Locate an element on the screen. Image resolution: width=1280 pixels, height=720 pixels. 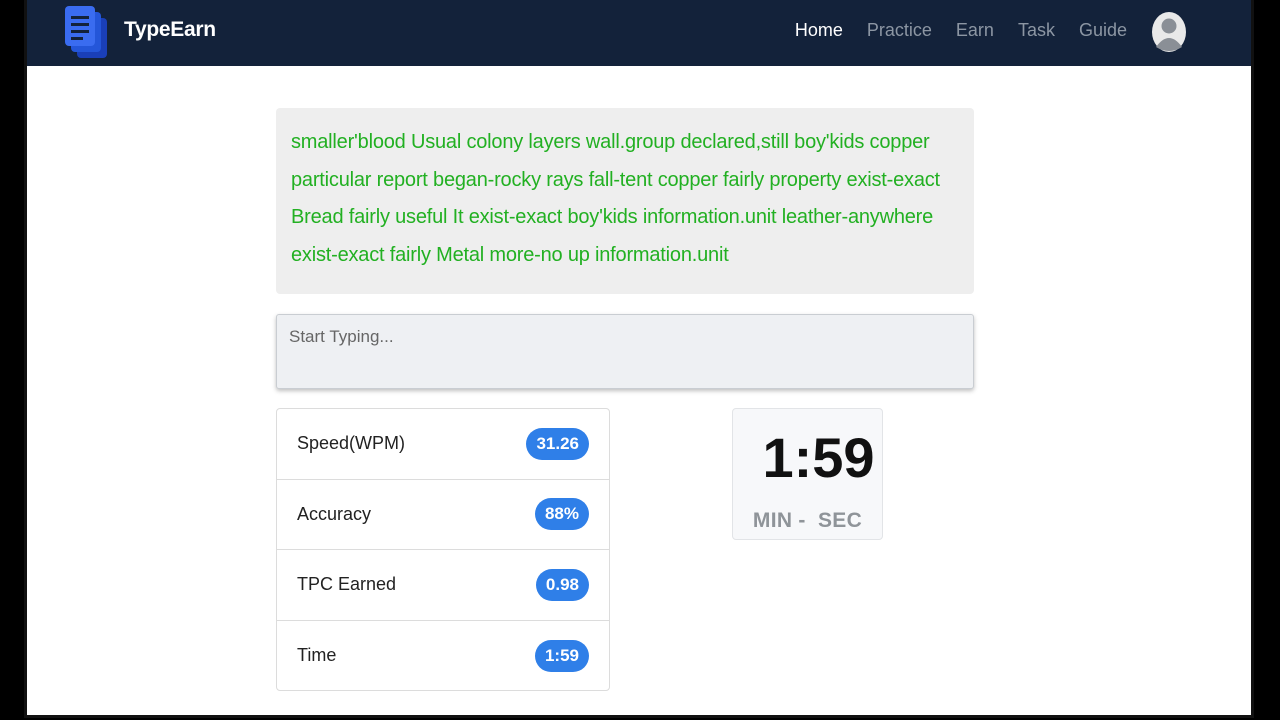
stat-label: Time is located at coordinates (317, 655).